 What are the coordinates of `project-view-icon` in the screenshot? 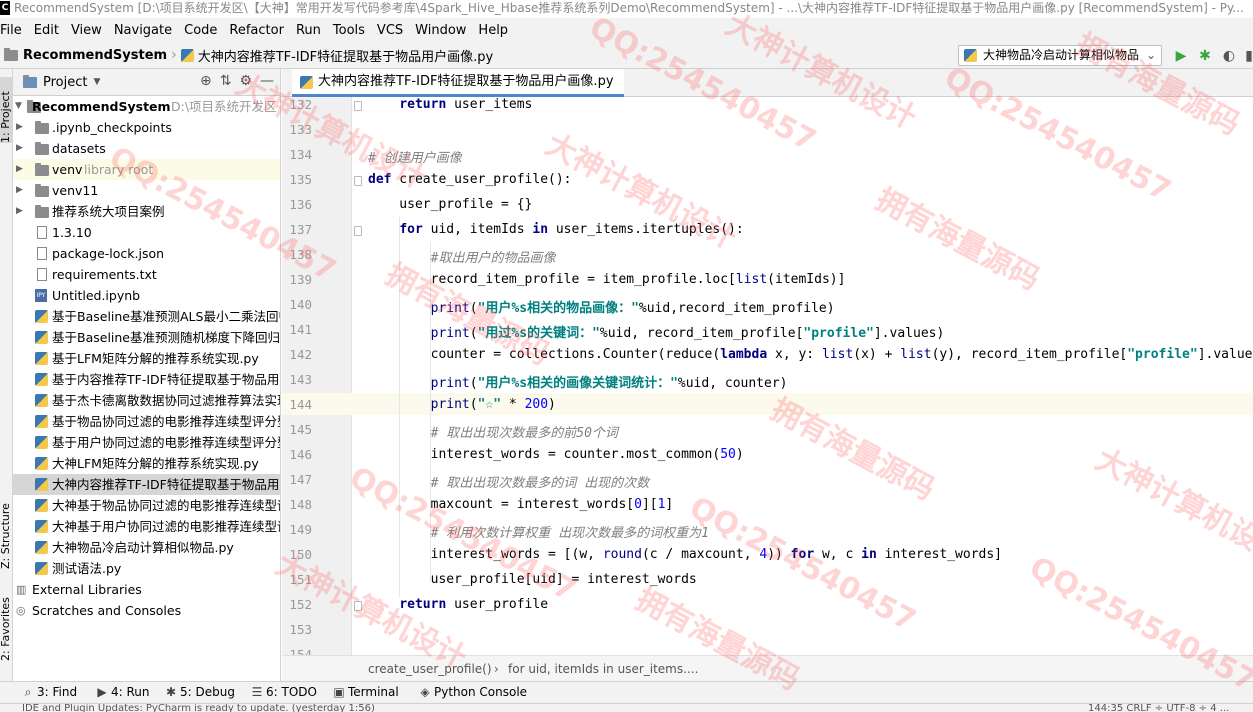 It's located at (30, 81).